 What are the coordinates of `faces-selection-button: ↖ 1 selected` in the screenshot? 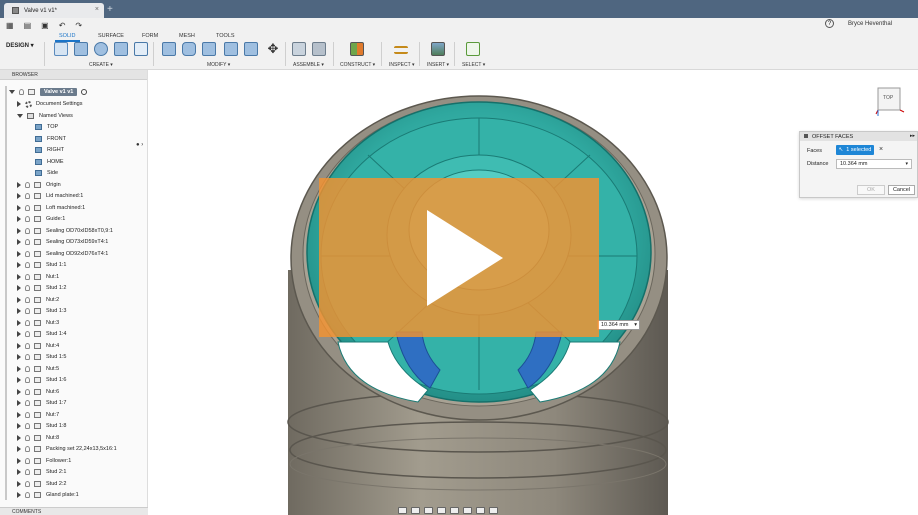 It's located at (855, 150).